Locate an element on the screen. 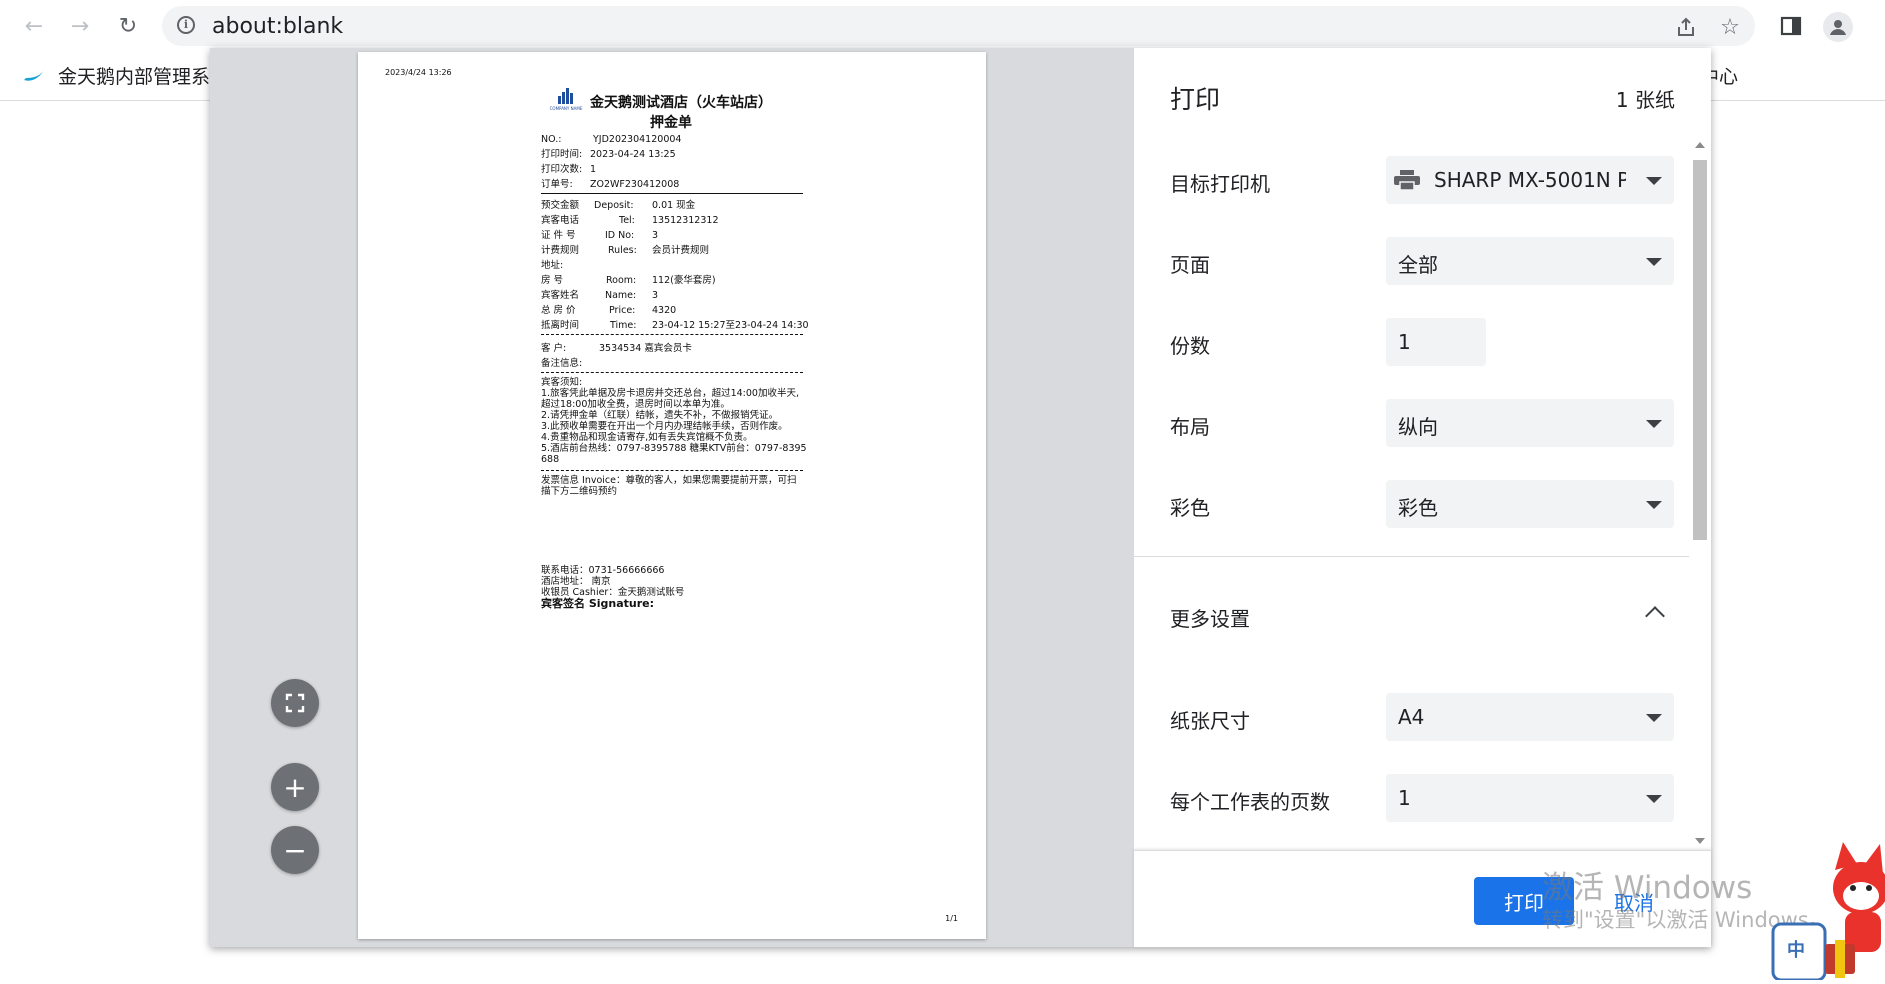  row-en-label: Price: is located at coordinates (622, 310).